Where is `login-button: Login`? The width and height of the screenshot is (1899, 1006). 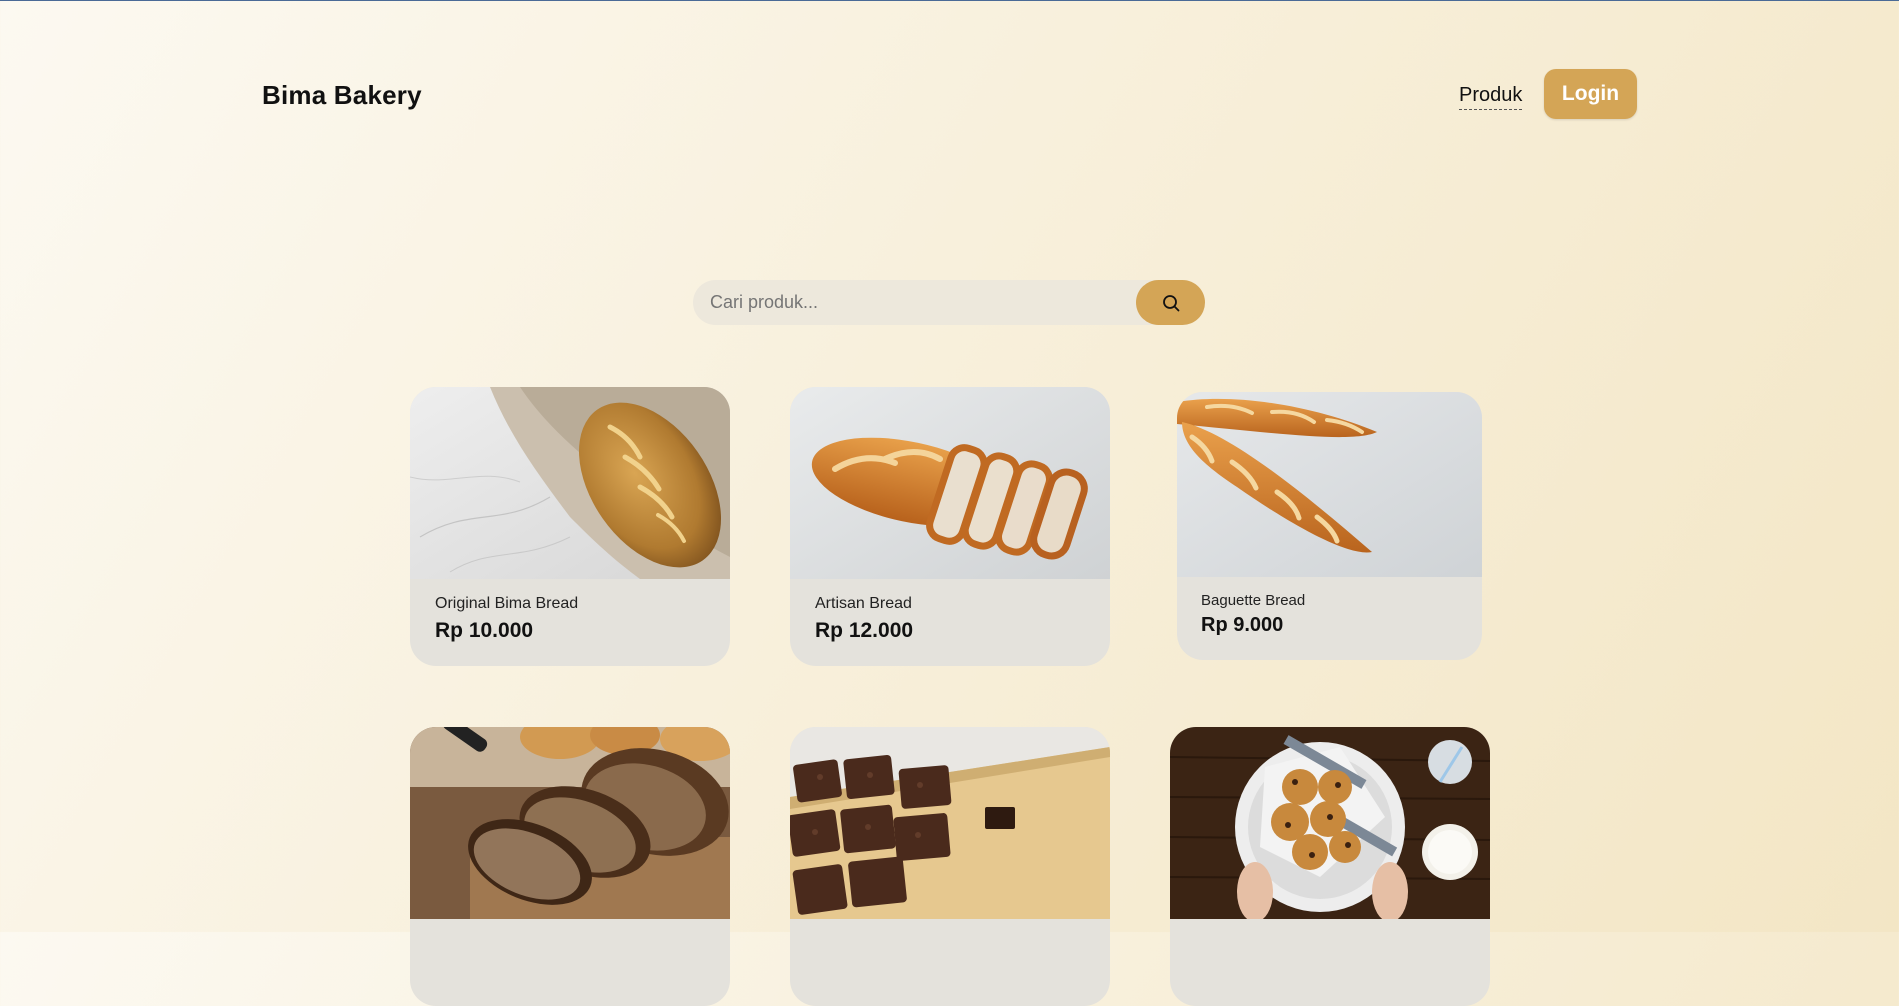 login-button: Login is located at coordinates (1590, 94).